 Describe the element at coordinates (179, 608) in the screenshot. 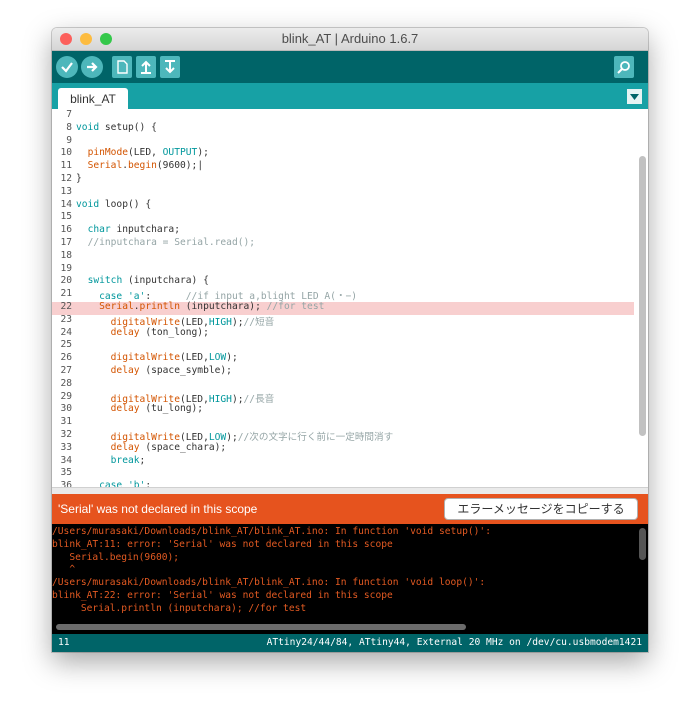

I see `console-line: Serial.println (inputchara); //for test` at that location.